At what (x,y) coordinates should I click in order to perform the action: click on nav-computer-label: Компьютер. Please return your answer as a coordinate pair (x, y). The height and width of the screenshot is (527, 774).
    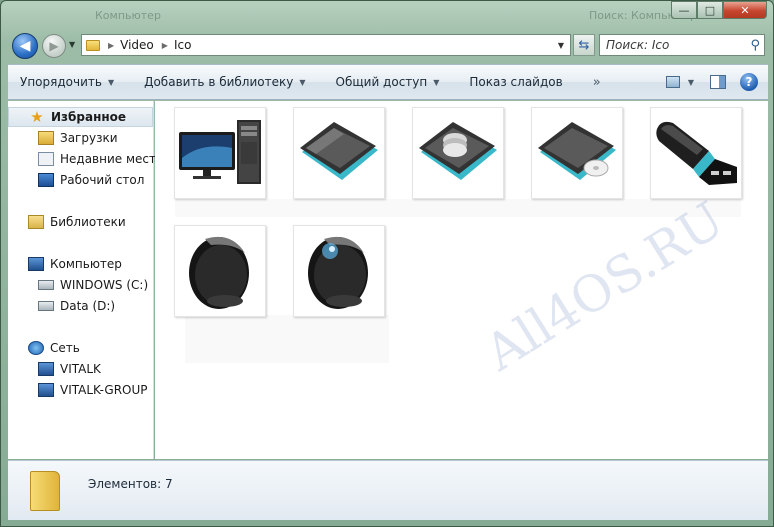
    Looking at the image, I should click on (86, 264).